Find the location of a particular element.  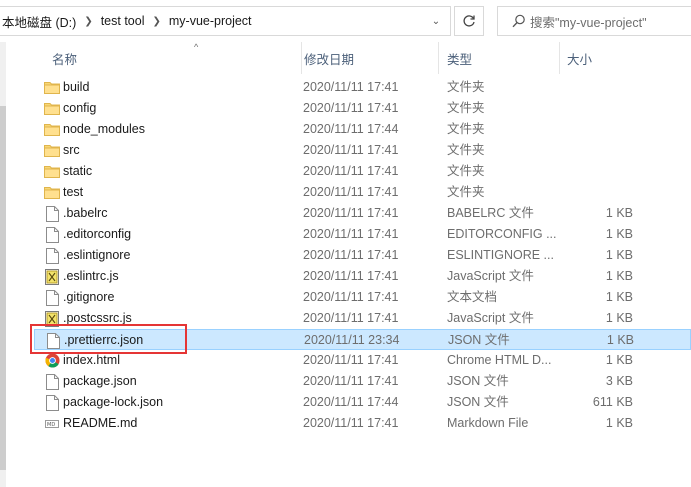

nav-scrollbar-thumb is located at coordinates (3, 288).